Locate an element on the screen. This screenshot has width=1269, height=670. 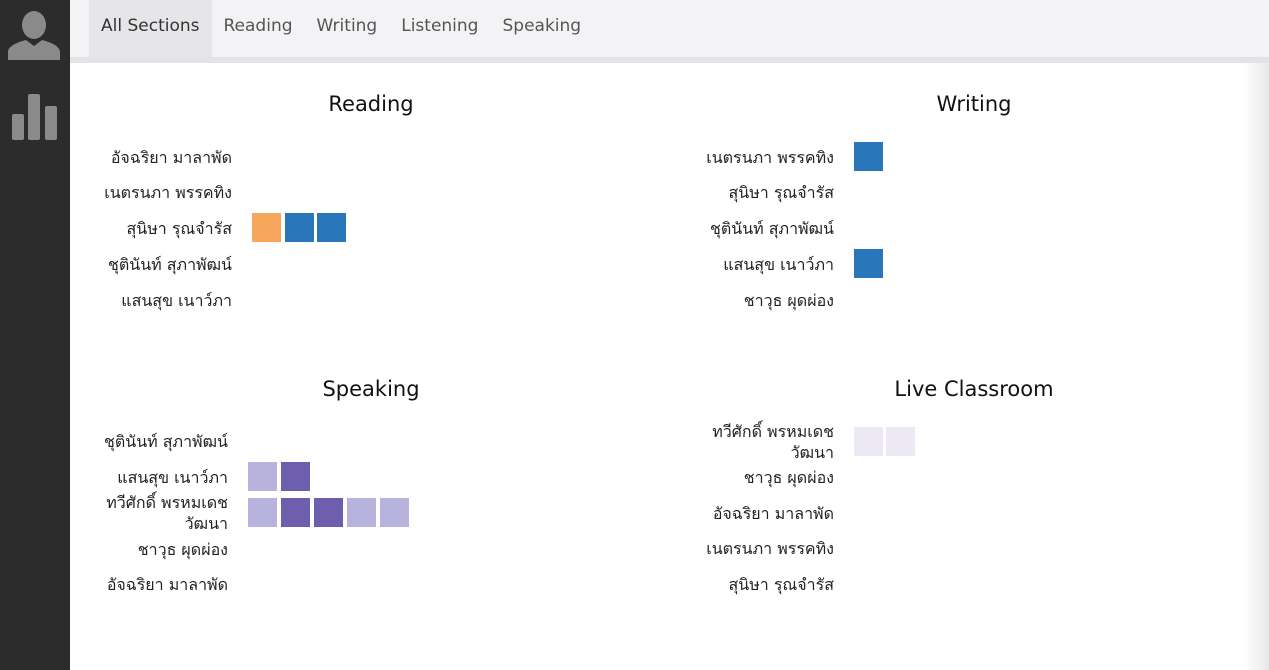
tab-reading: Reading is located at coordinates (258, 28).